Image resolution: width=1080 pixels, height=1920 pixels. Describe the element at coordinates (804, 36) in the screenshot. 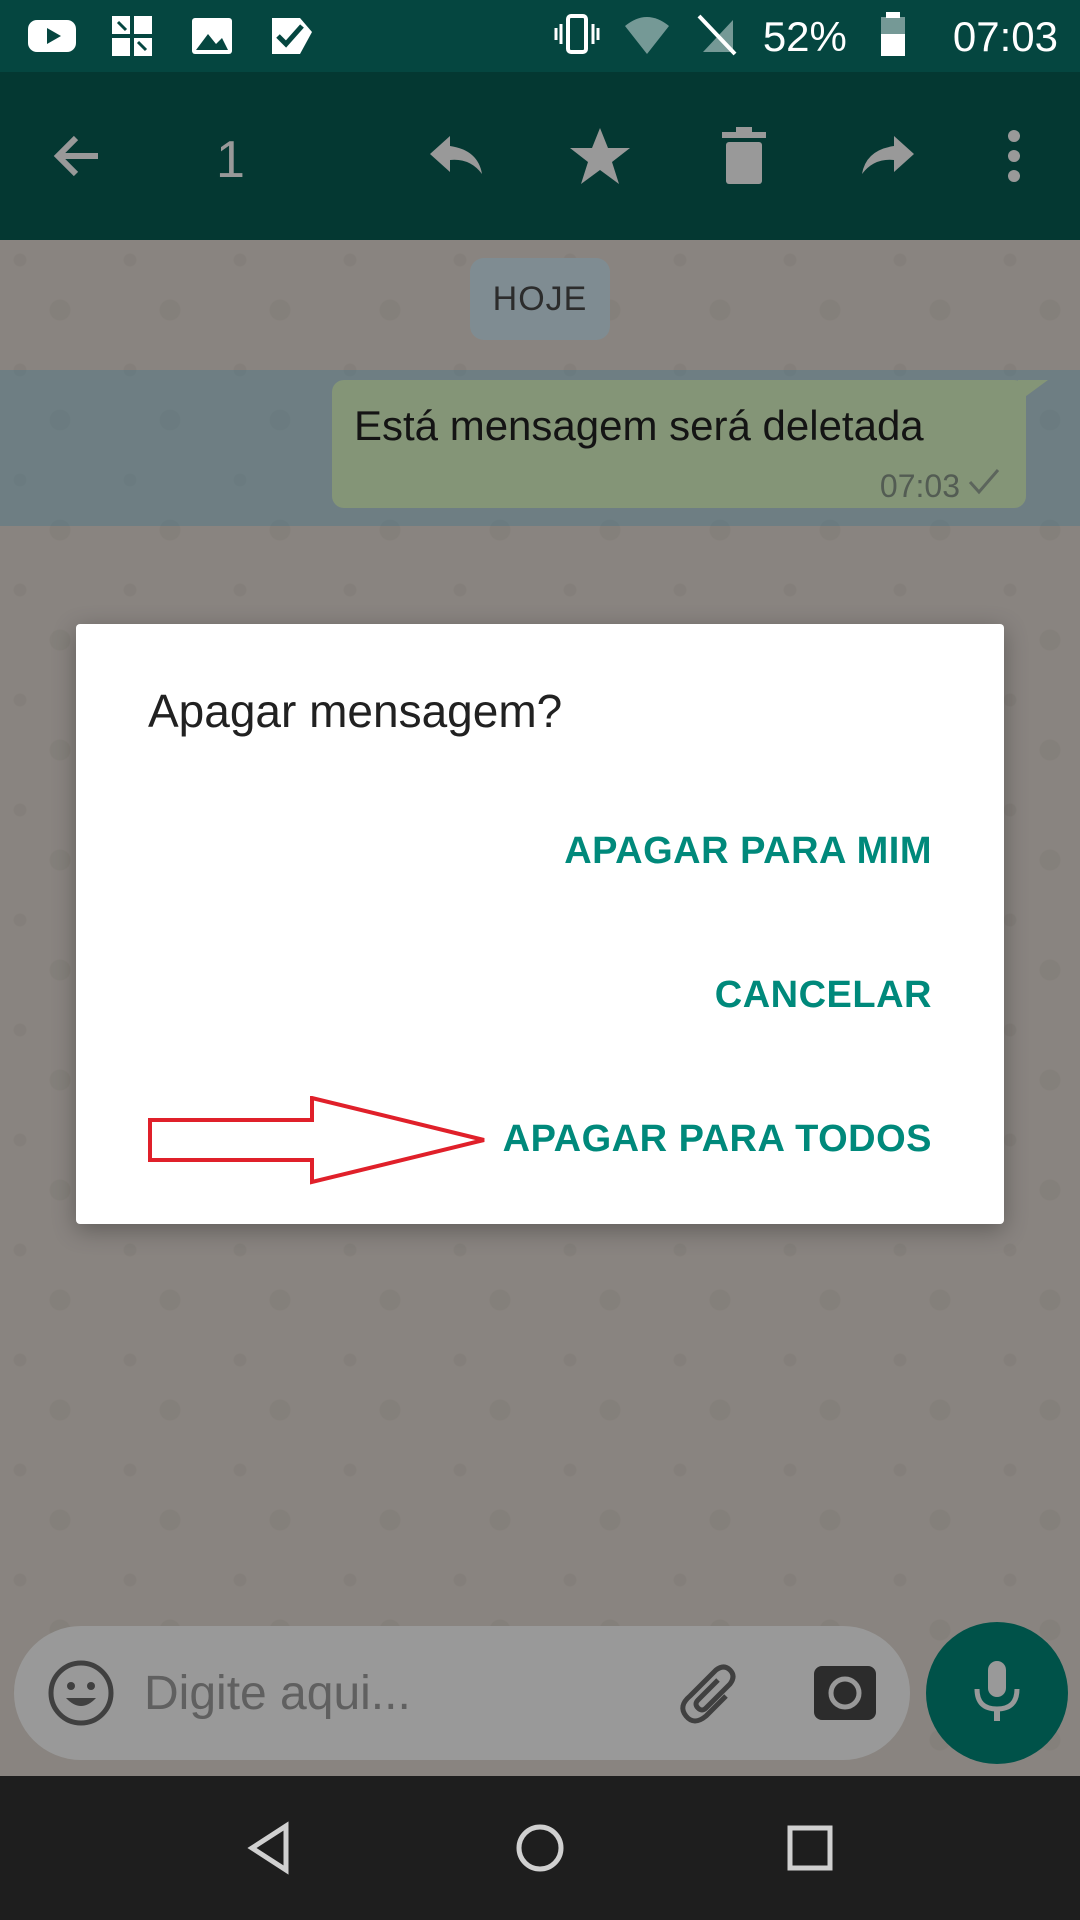

I see `battery-percent: 52%` at that location.